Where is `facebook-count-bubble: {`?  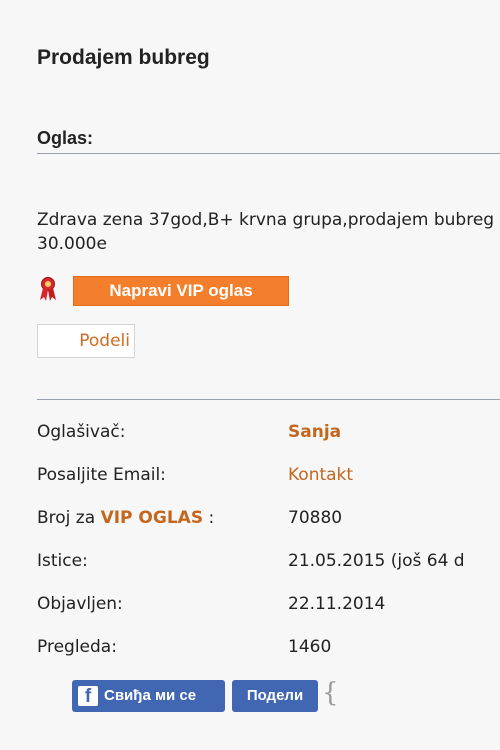 facebook-count-bubble: { is located at coordinates (330, 693).